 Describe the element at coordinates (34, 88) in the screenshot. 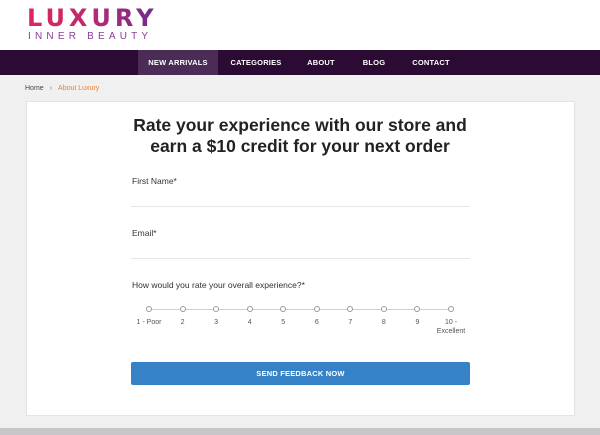

I see `breadcrumb-home-link: Home` at that location.